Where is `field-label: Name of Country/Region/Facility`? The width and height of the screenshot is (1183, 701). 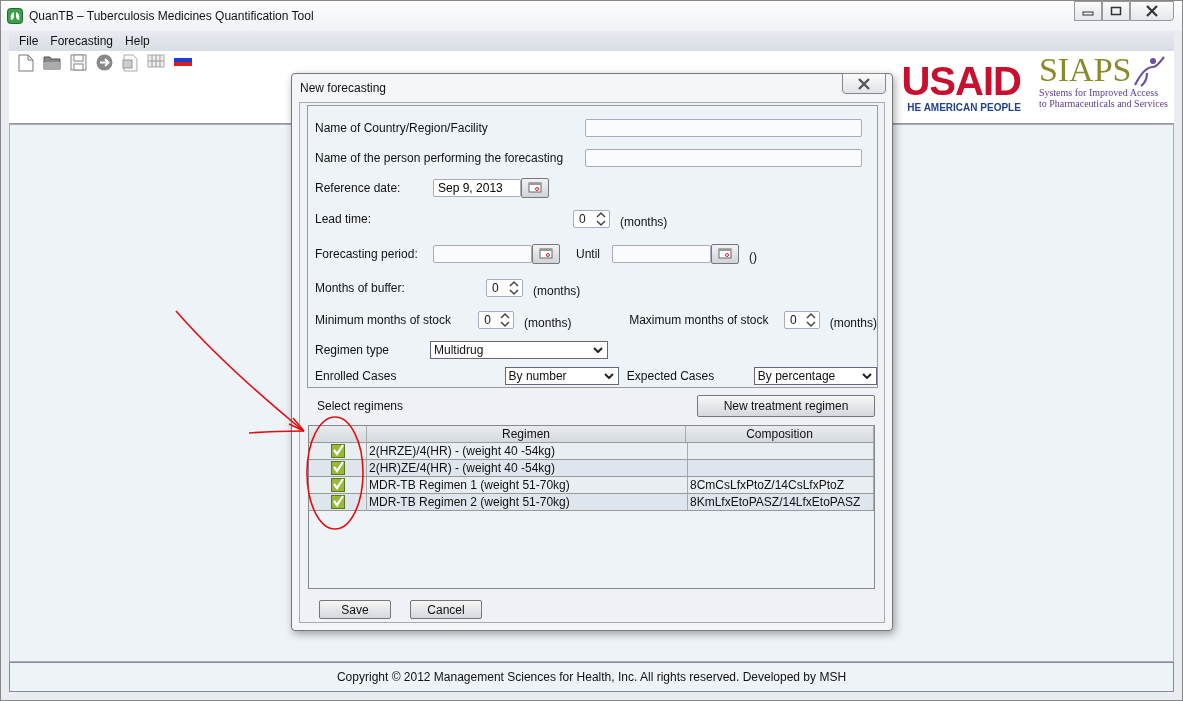 field-label: Name of Country/Region/Facility is located at coordinates (402, 127).